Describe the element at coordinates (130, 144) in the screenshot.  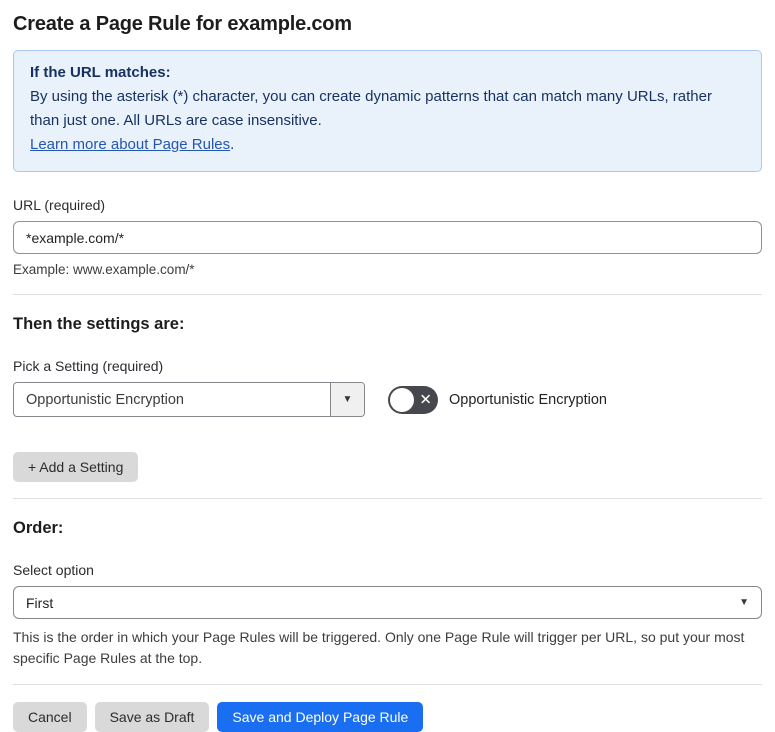
I see `learn-more-link: Learn more about Page Rules` at that location.